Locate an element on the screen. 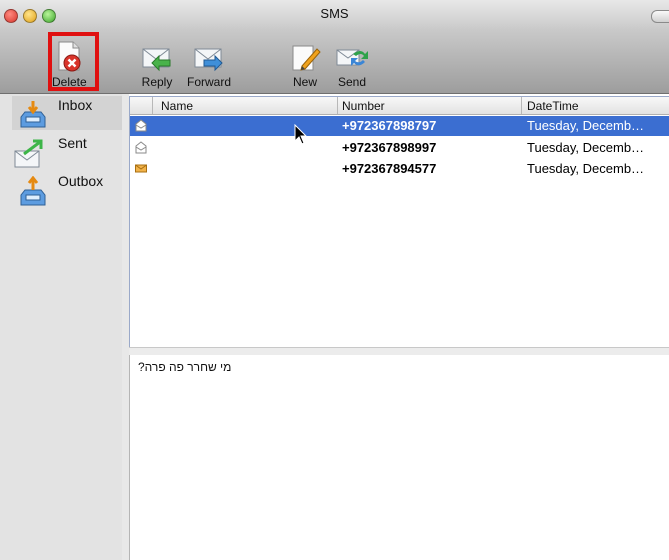 Image resolution: width=669 pixels, height=560 pixels. title-bar: SMS is located at coordinates (334, 15).